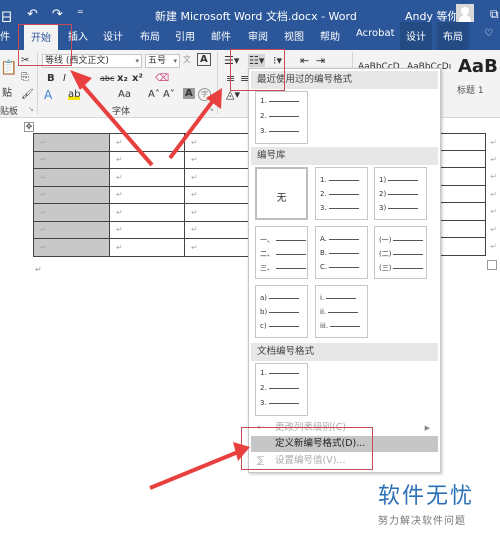 Image resolution: width=500 pixels, height=535 pixels. Describe the element at coordinates (341, 311) in the screenshot. I see `numbering-tile-lower-roman: i. ii. iii.` at that location.